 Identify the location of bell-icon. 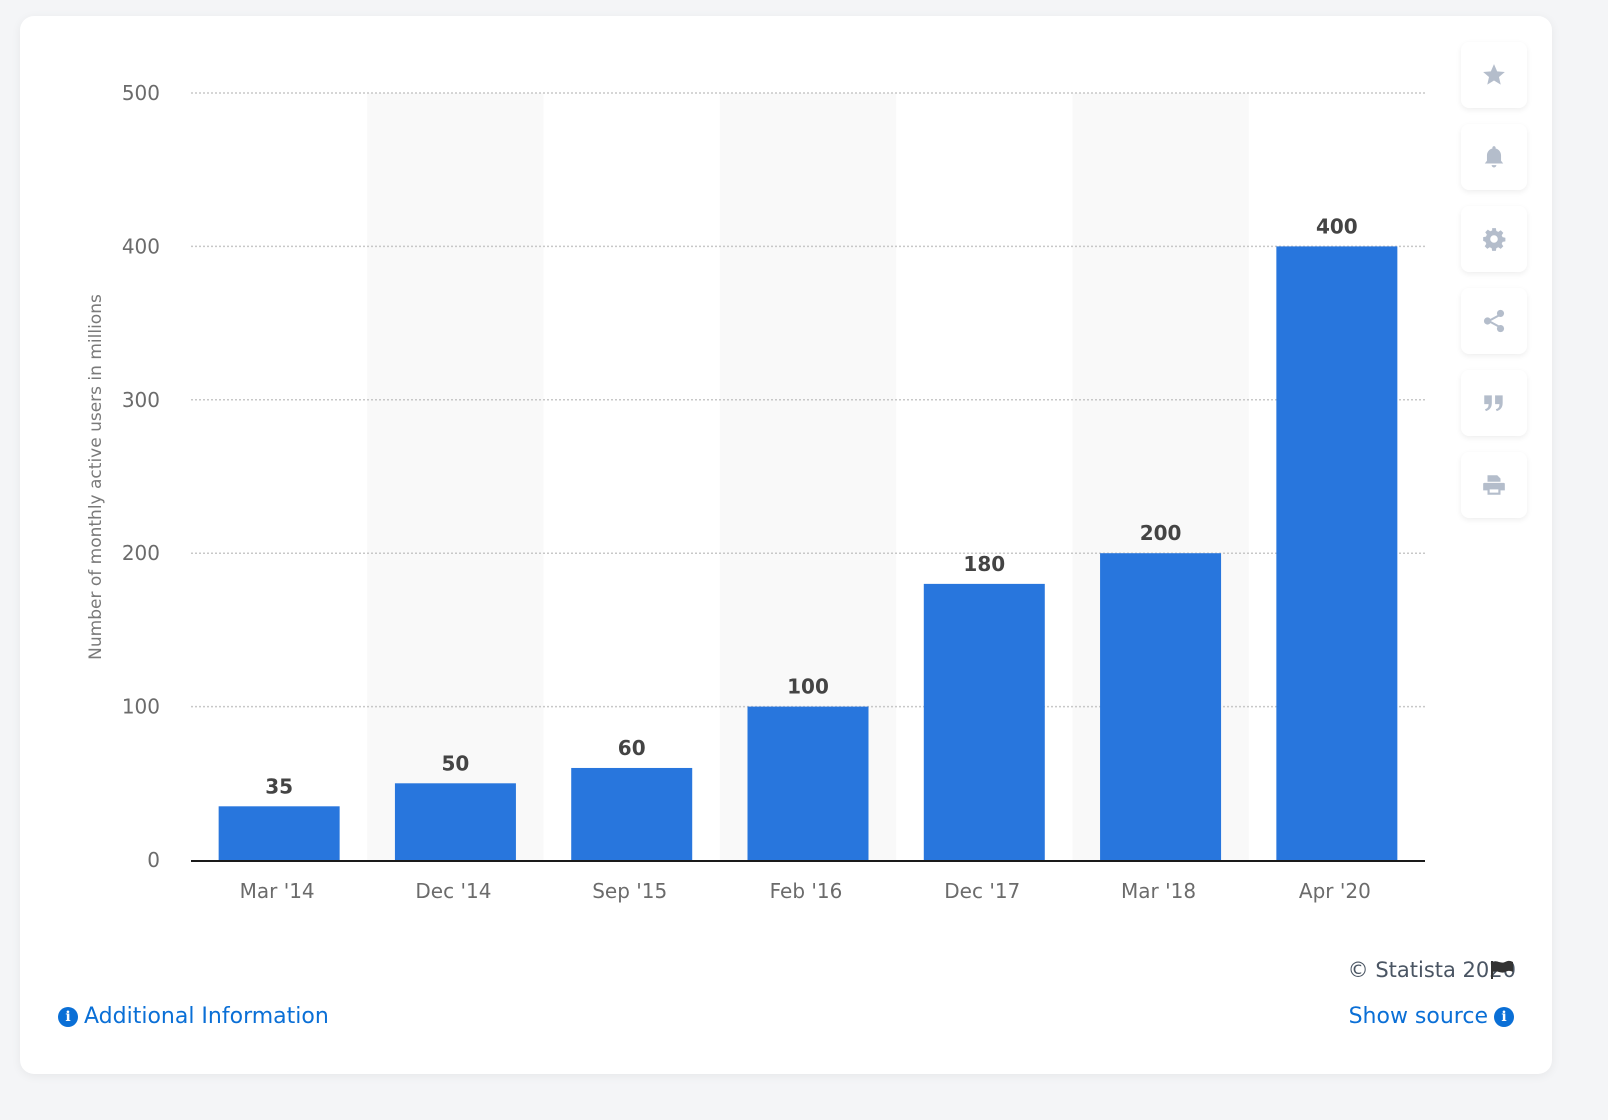
(1494, 157).